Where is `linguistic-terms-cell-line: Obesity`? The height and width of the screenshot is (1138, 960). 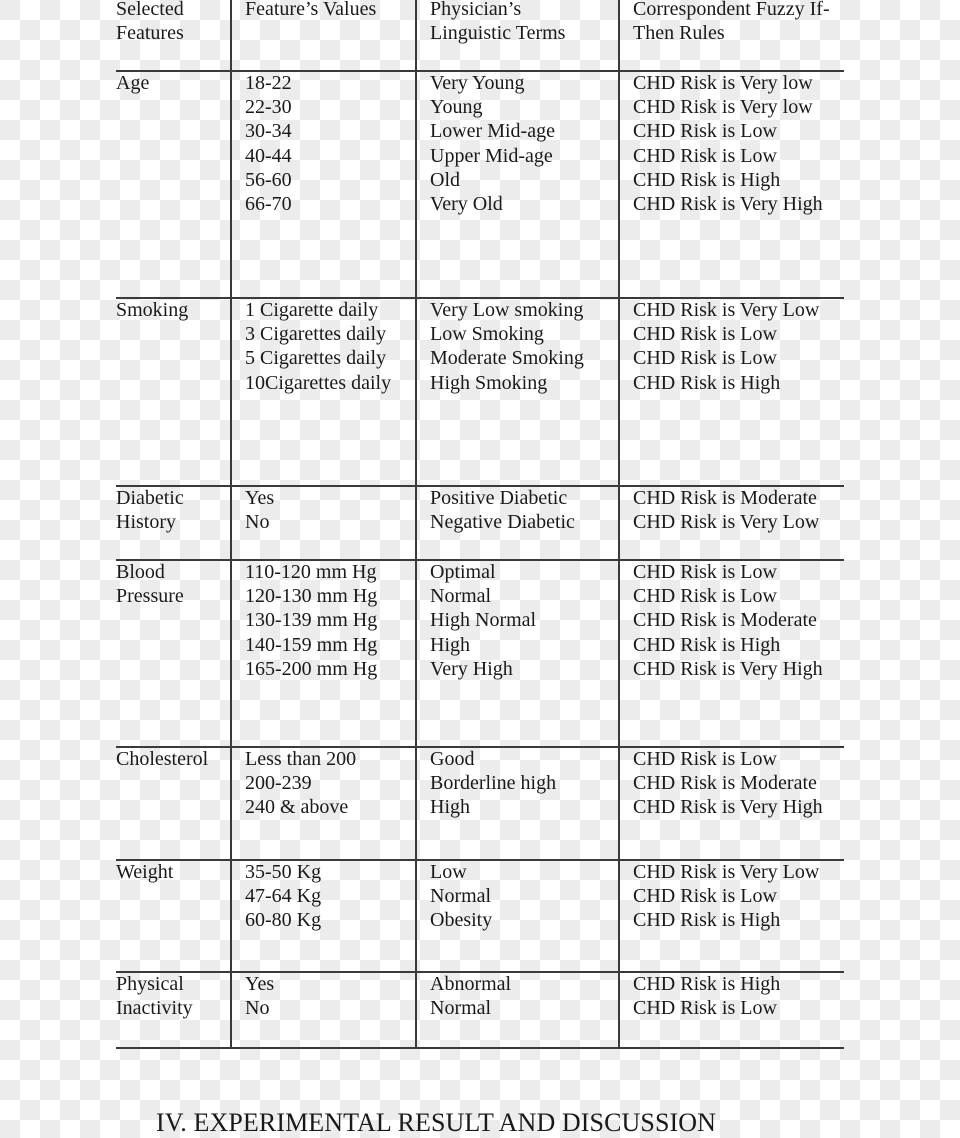
linguistic-terms-cell-line: Obesity is located at coordinates (461, 920).